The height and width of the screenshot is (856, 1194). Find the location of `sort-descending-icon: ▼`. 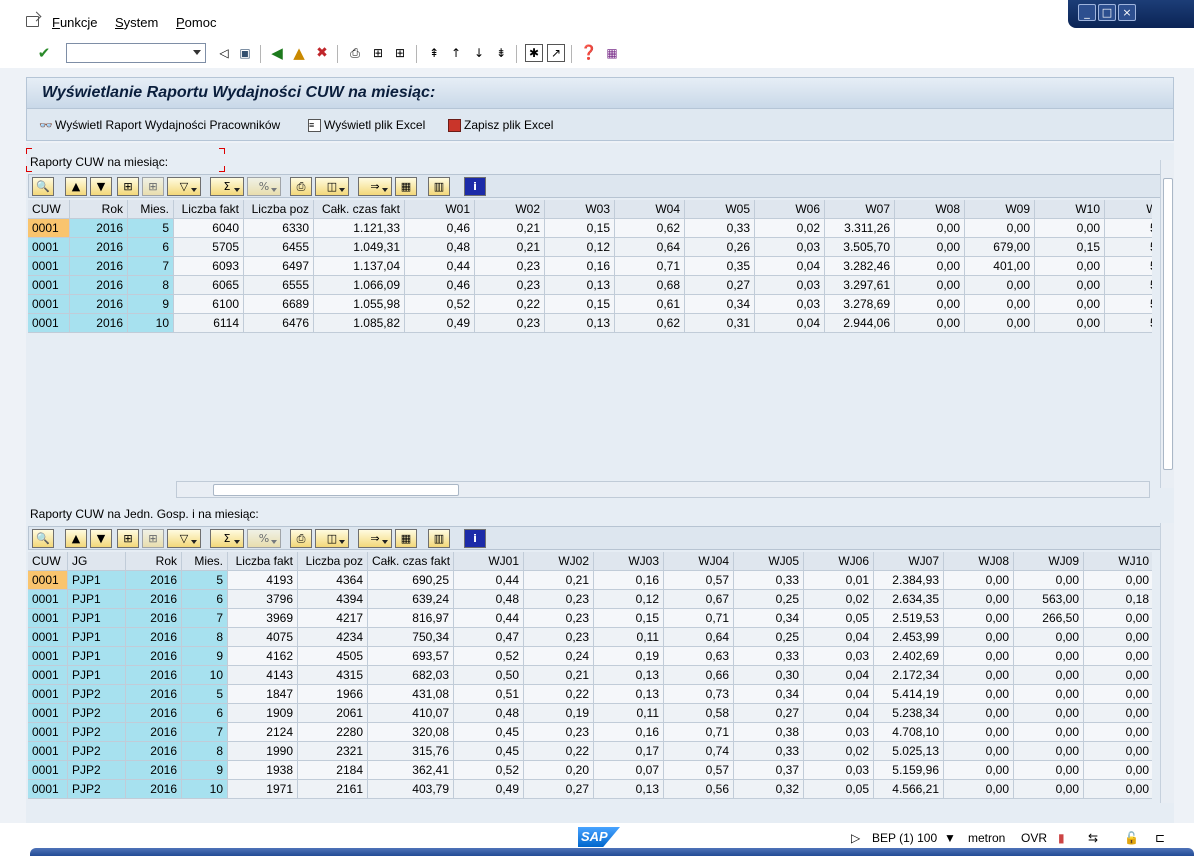

sort-descending-icon: ▼ is located at coordinates (101, 538).